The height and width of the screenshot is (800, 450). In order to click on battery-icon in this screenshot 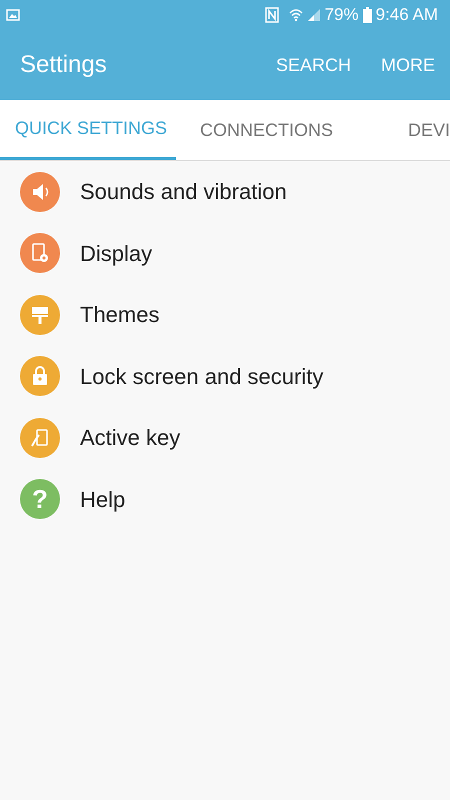, I will do `click(367, 15)`.